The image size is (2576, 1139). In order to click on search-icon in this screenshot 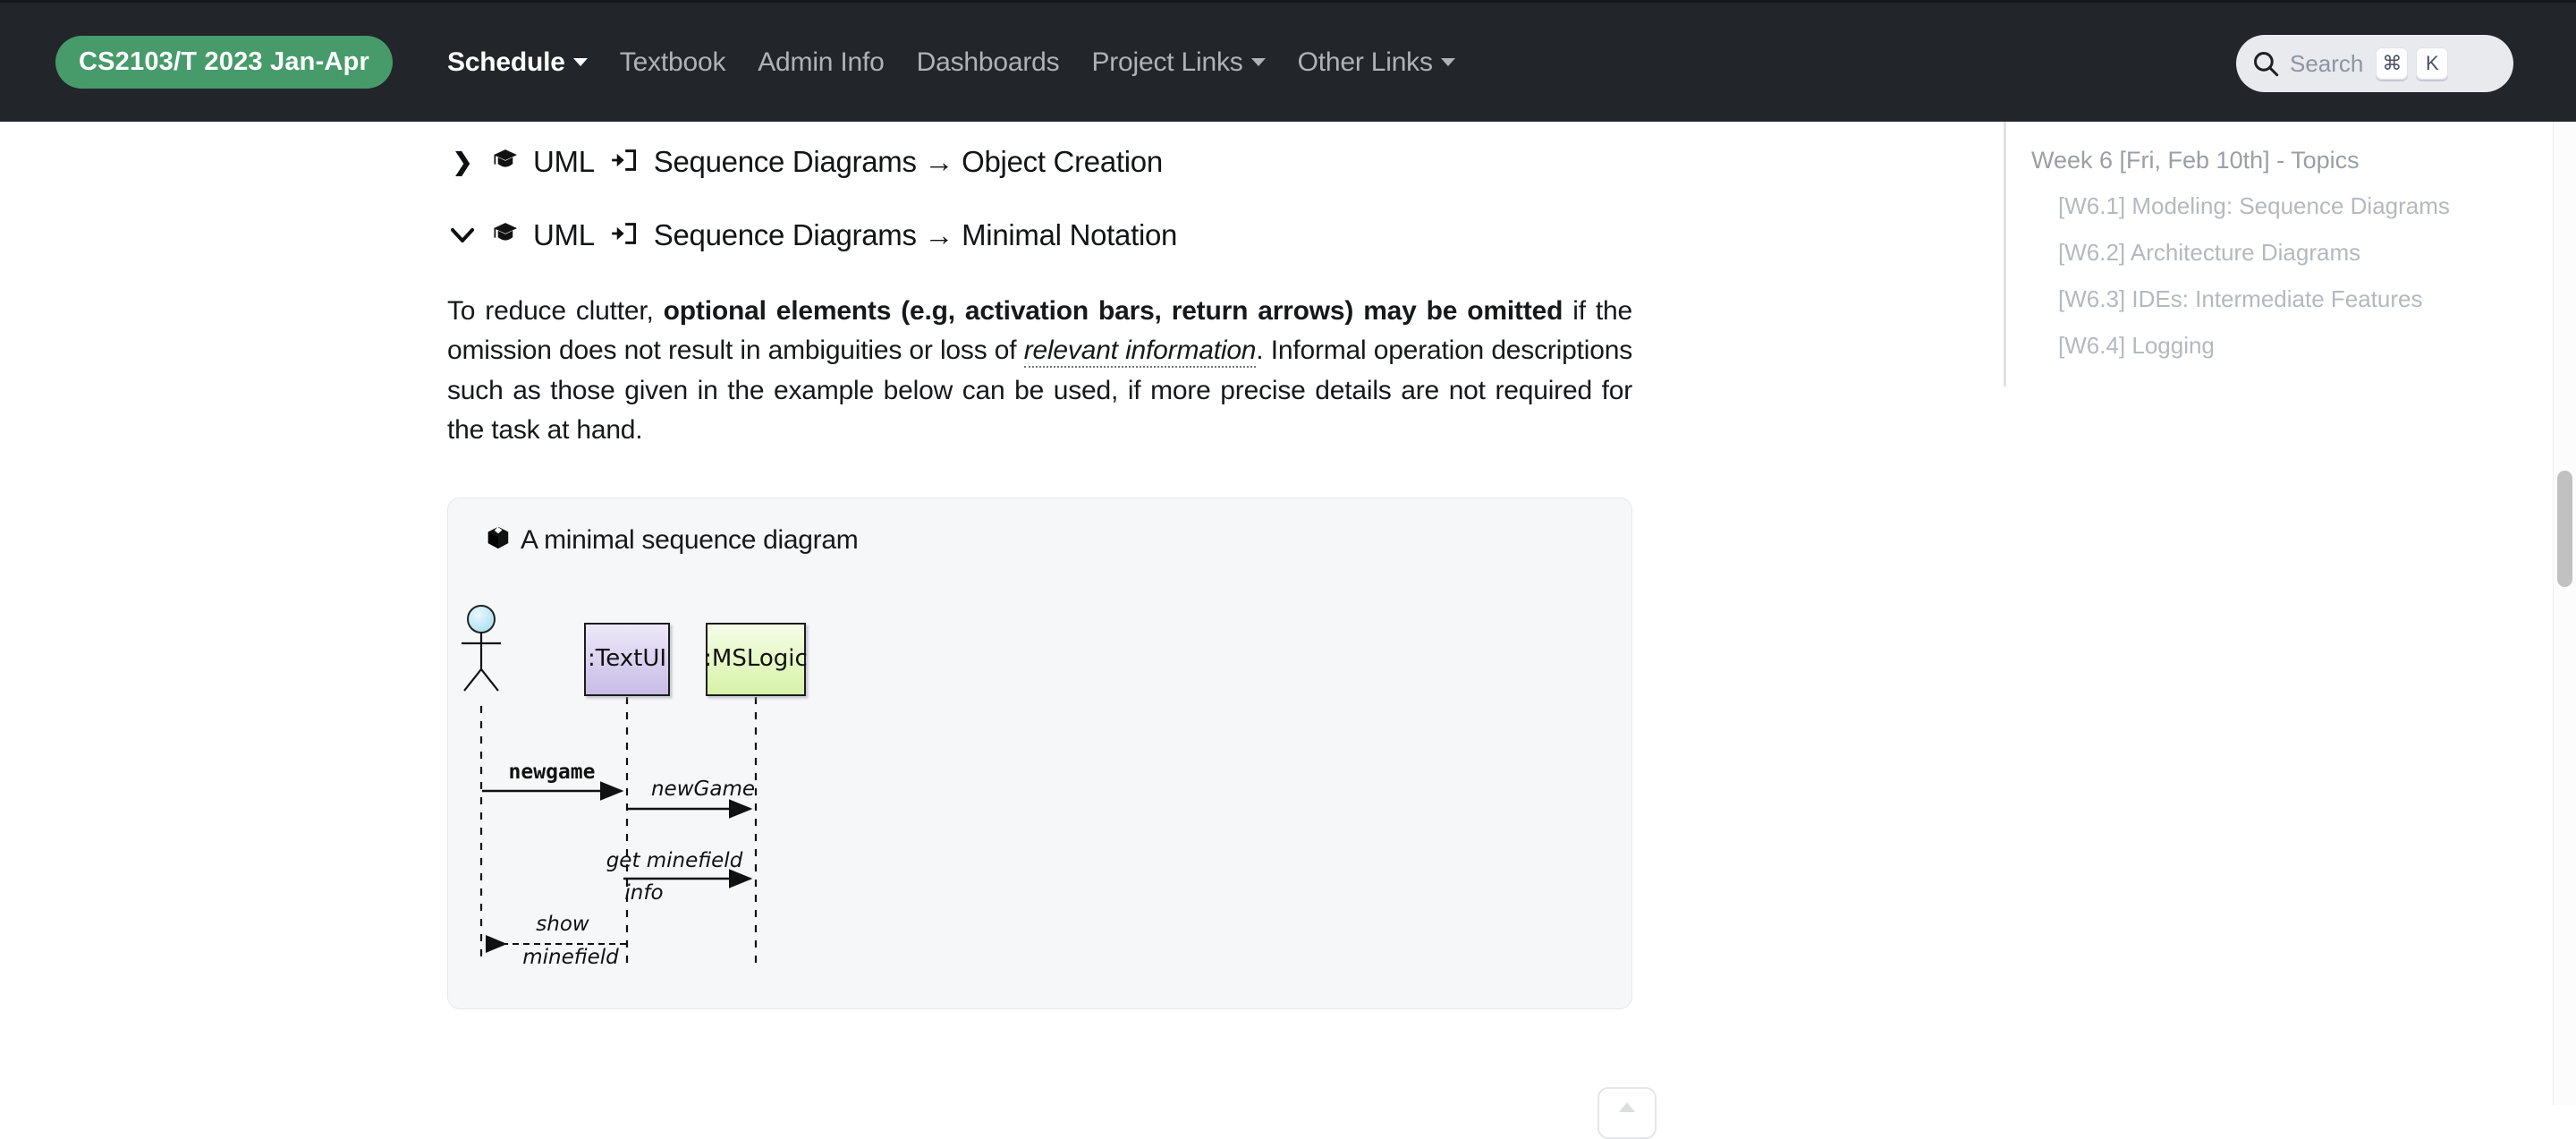, I will do `click(2266, 64)`.